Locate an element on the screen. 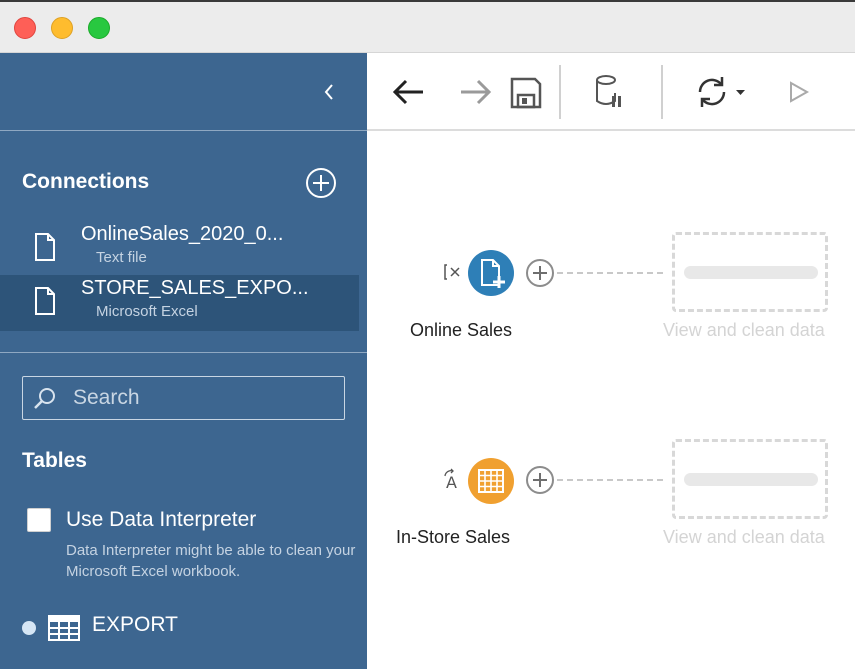 The height and width of the screenshot is (669, 855). pause-data-updates-icon is located at coordinates (608, 91).